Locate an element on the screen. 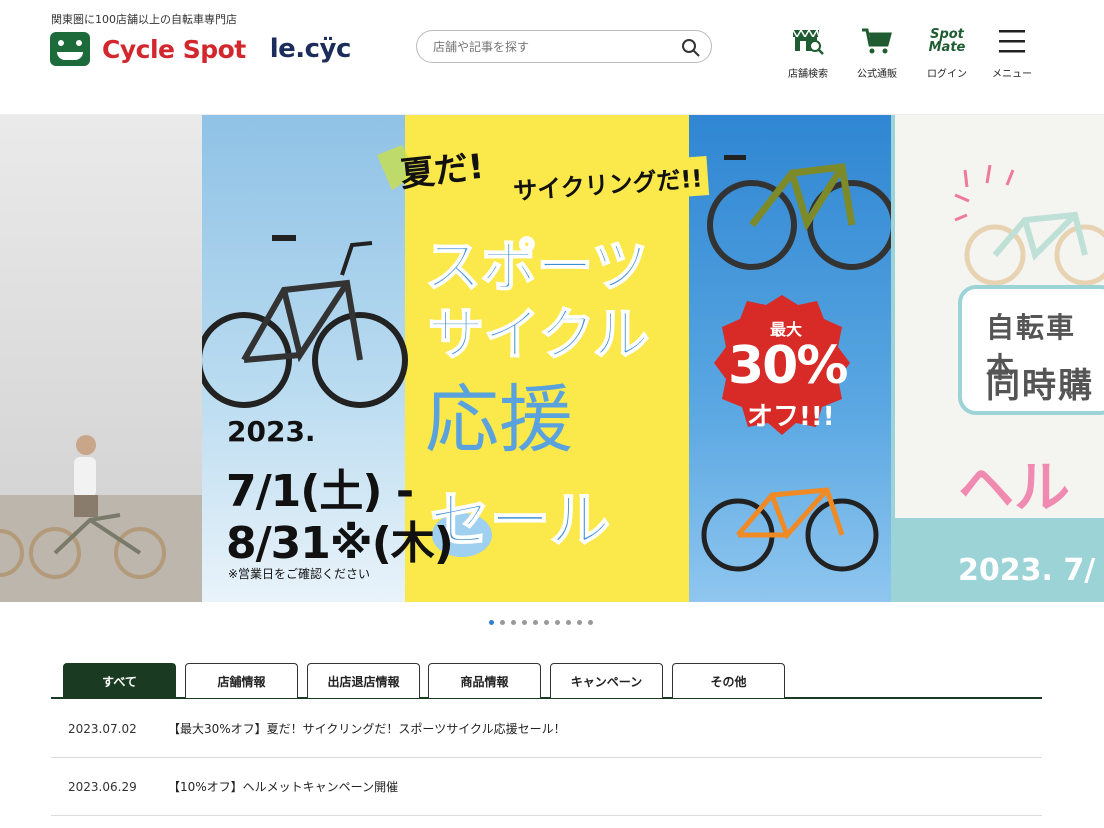  hamburger-icon is located at coordinates (1012, 41).